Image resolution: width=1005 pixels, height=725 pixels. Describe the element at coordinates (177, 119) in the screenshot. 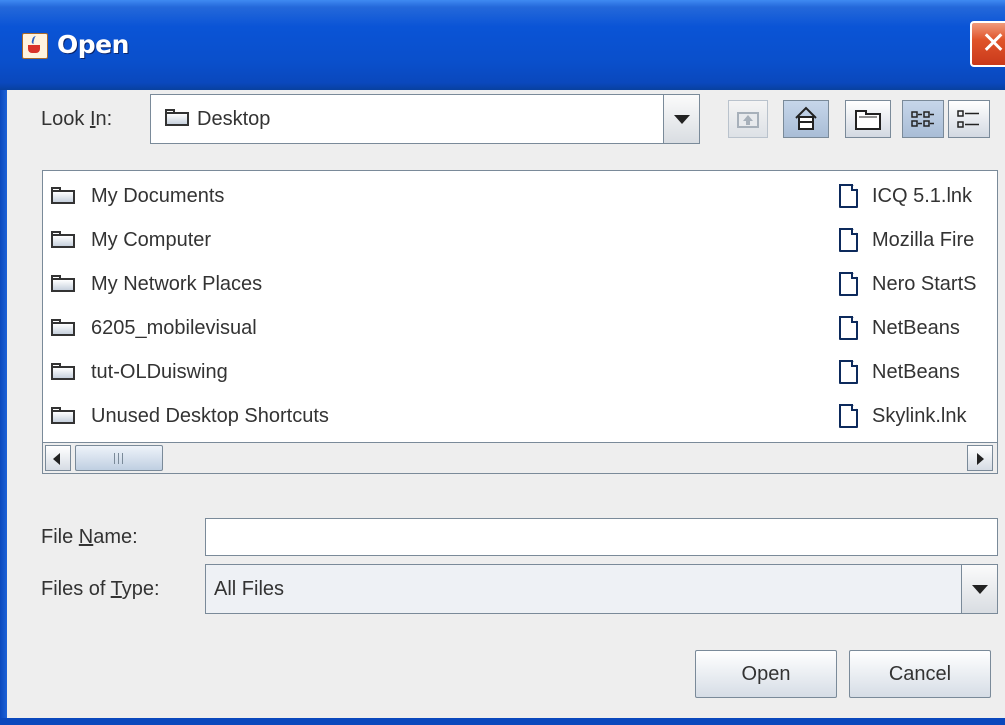

I see `desktop-folder-icon` at that location.